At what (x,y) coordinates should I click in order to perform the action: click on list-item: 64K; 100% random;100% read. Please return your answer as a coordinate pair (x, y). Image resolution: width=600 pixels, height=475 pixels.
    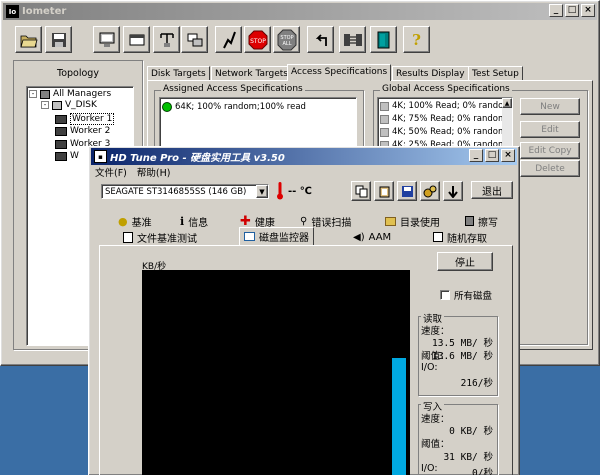
    Looking at the image, I should click on (258, 107).